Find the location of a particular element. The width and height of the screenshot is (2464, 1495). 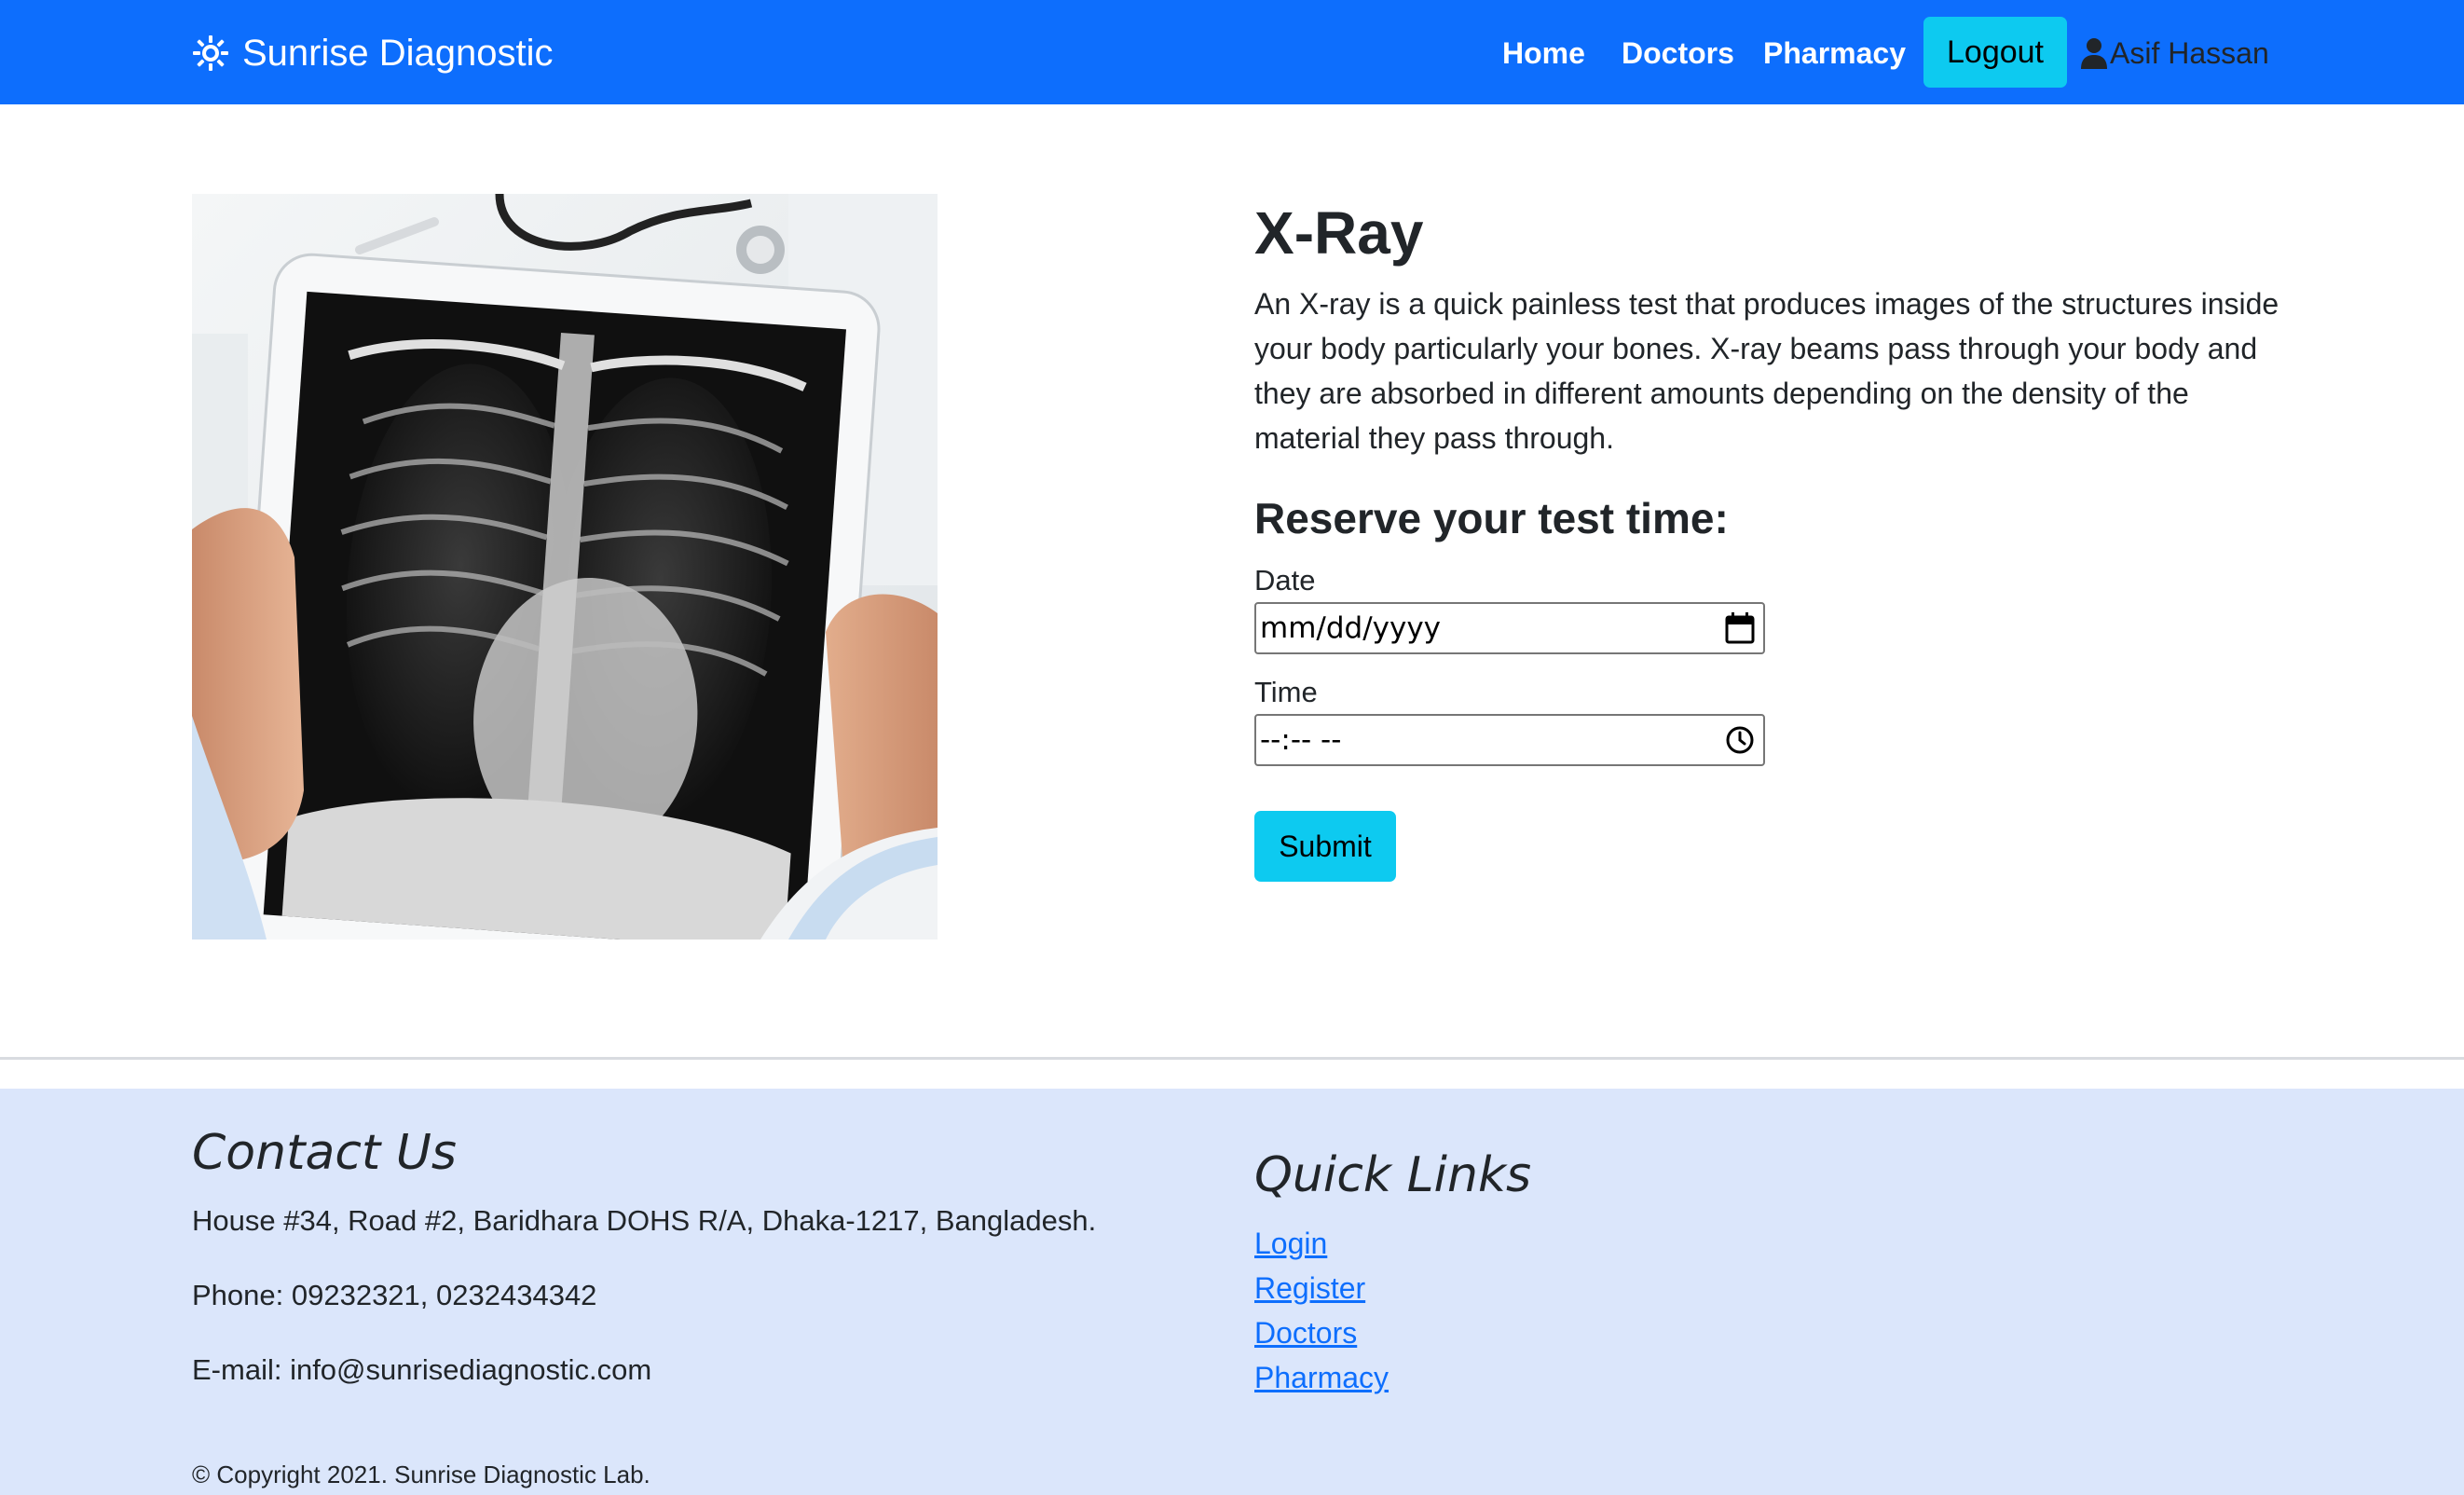

footer-link-doctors: Doctors is located at coordinates (1305, 1332).